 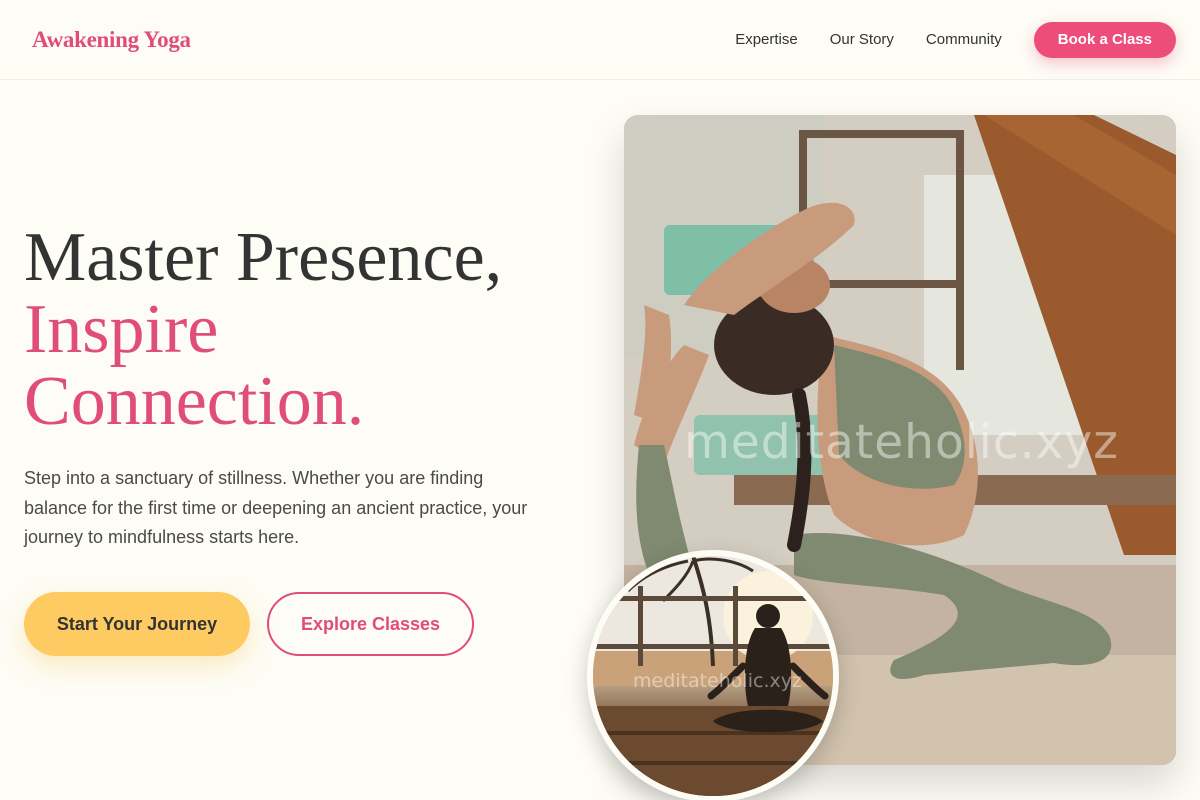 What do you see at coordinates (717, 681) in the screenshot?
I see `inset-photo-watermark: meditateholic.xyz` at bounding box center [717, 681].